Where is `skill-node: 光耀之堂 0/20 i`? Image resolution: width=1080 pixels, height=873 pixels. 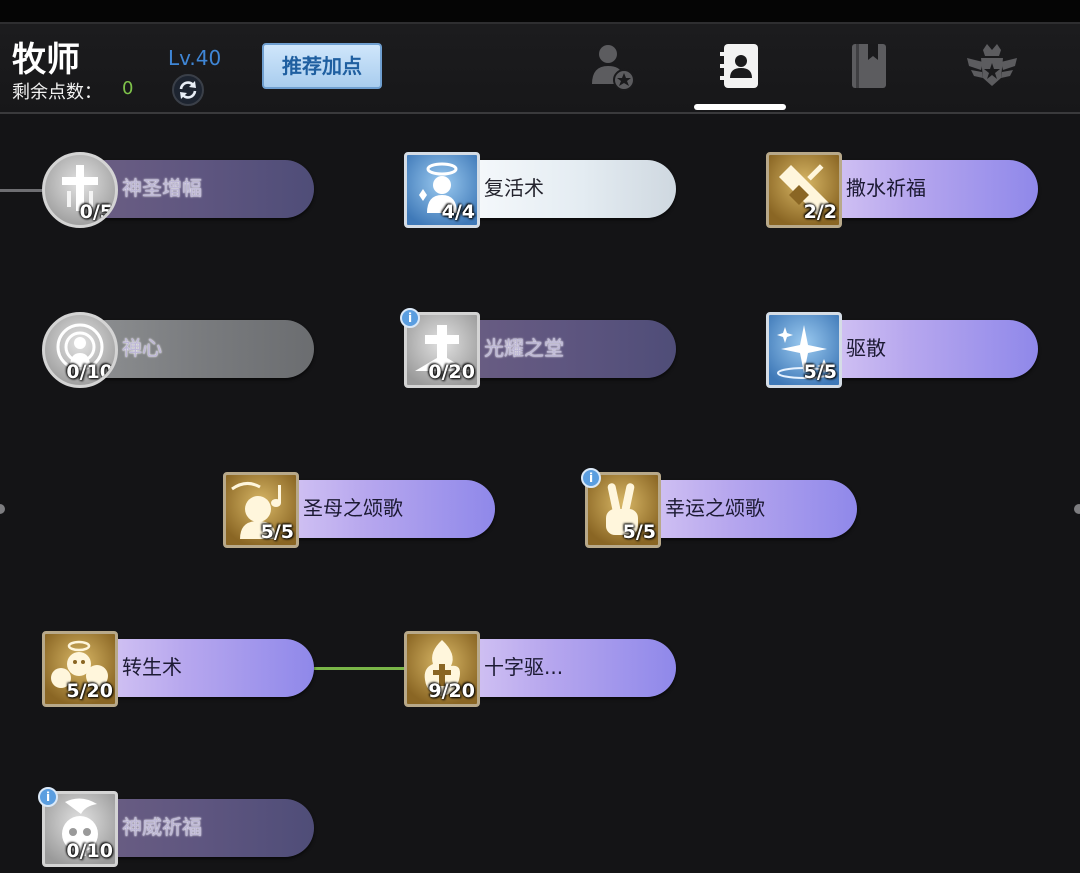
skill-node: 光耀之堂 0/20 i is located at coordinates (538, 348).